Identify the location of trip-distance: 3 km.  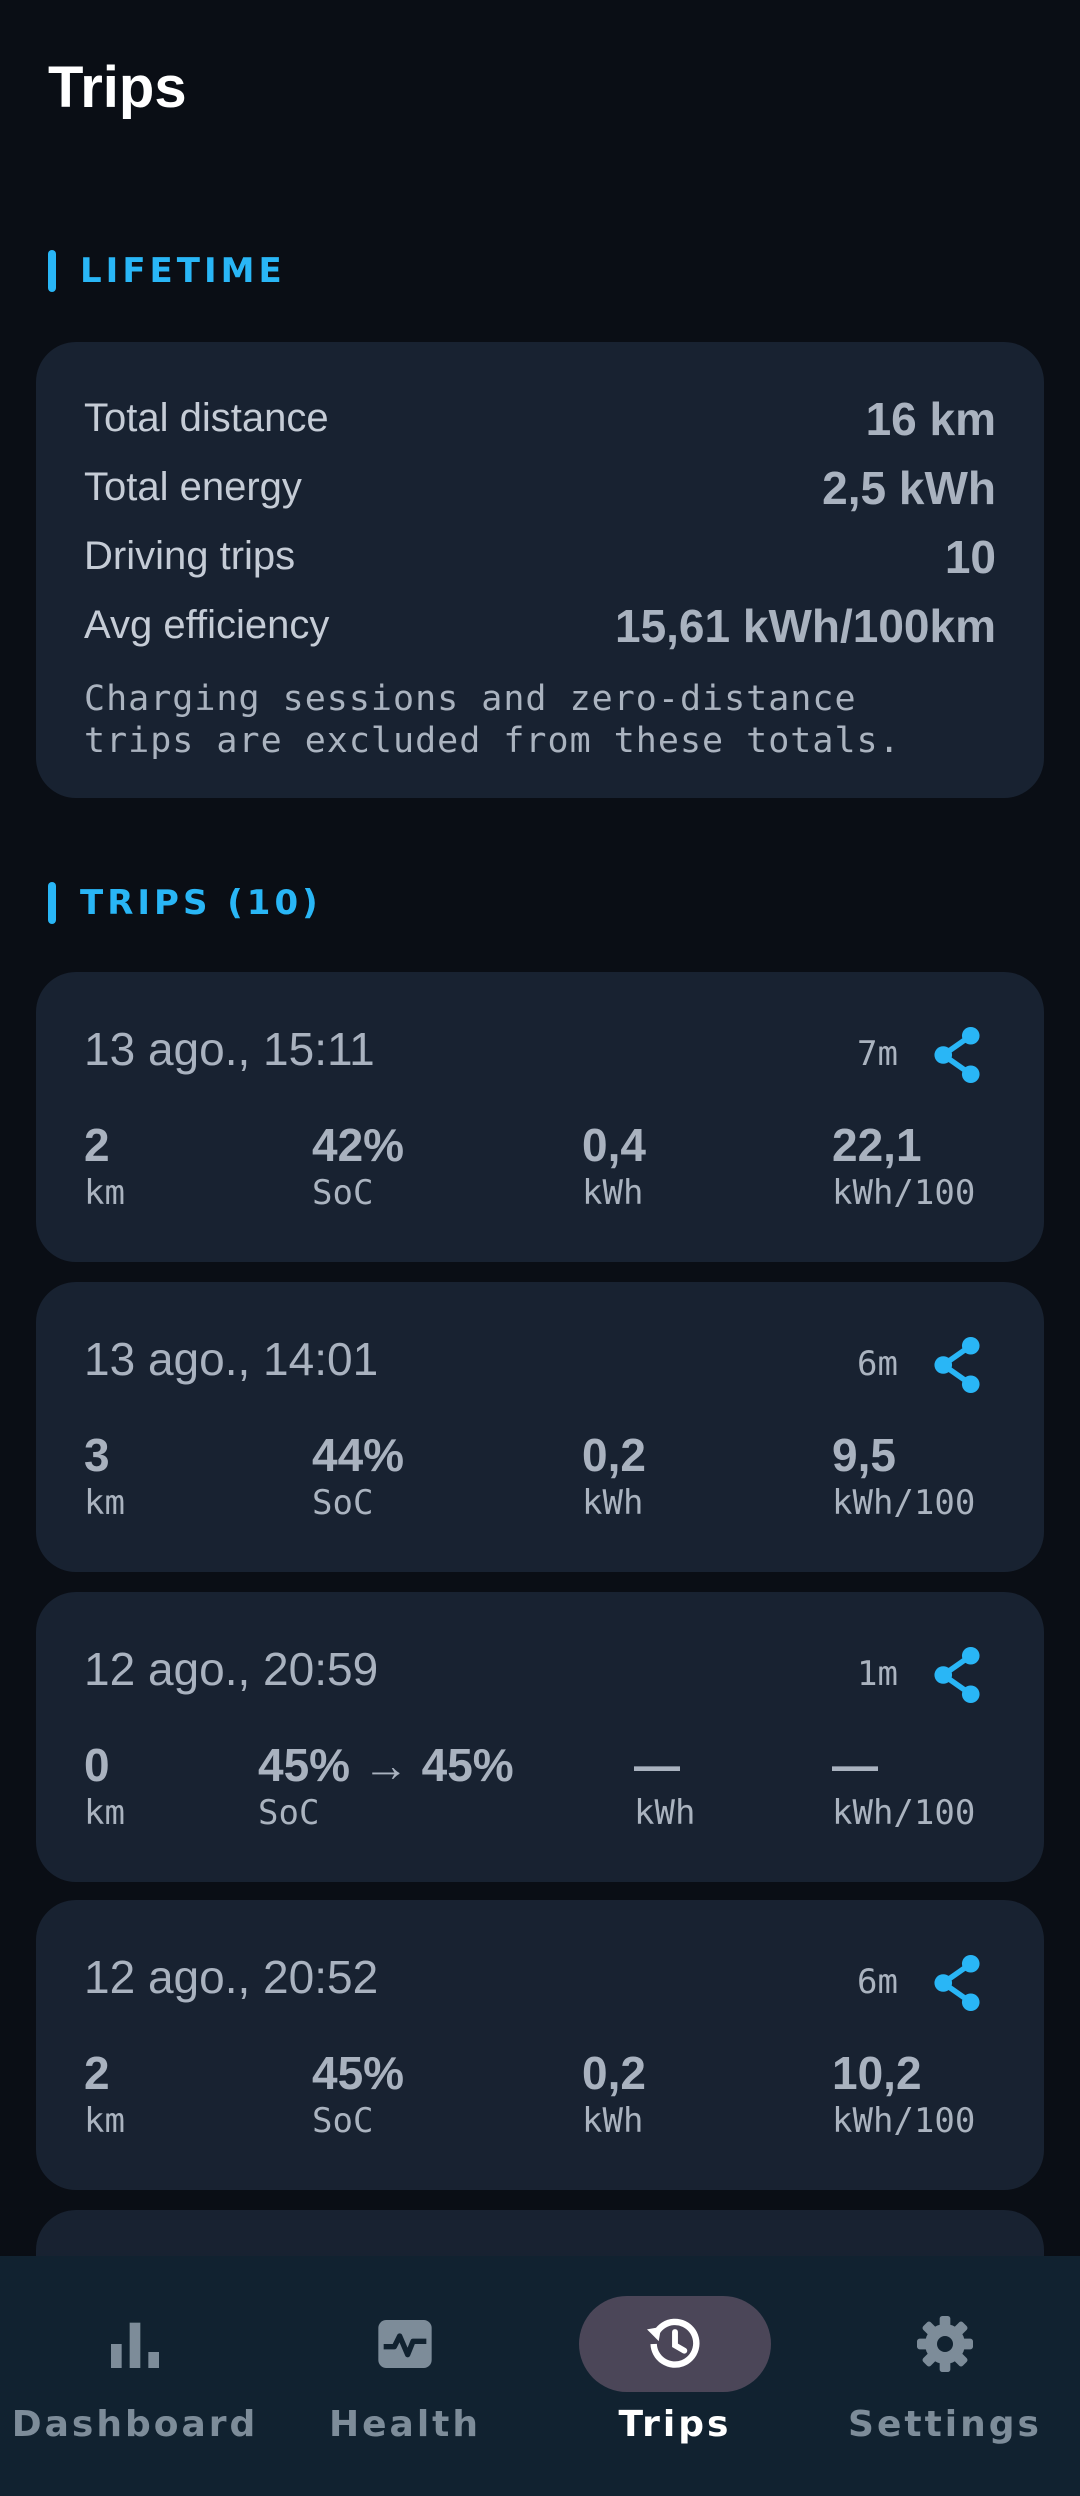
(104, 1477).